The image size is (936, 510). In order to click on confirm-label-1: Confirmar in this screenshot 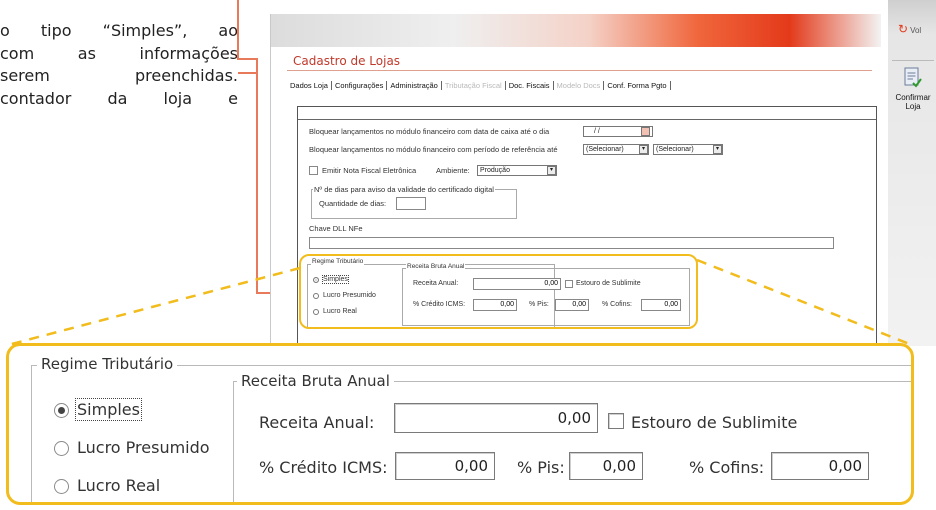, I will do `click(913, 97)`.